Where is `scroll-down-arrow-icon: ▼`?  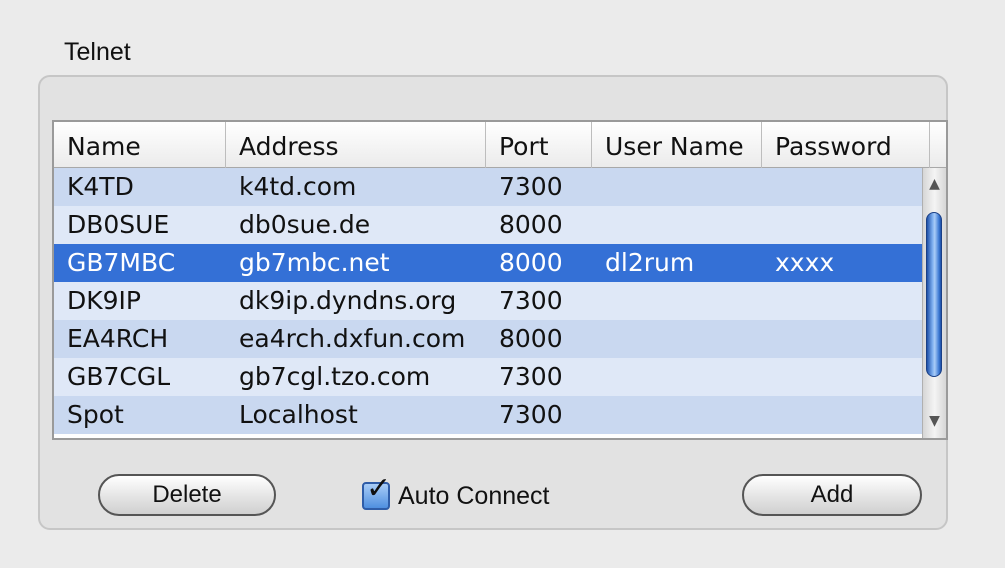
scroll-down-arrow-icon: ▼ is located at coordinates (934, 421).